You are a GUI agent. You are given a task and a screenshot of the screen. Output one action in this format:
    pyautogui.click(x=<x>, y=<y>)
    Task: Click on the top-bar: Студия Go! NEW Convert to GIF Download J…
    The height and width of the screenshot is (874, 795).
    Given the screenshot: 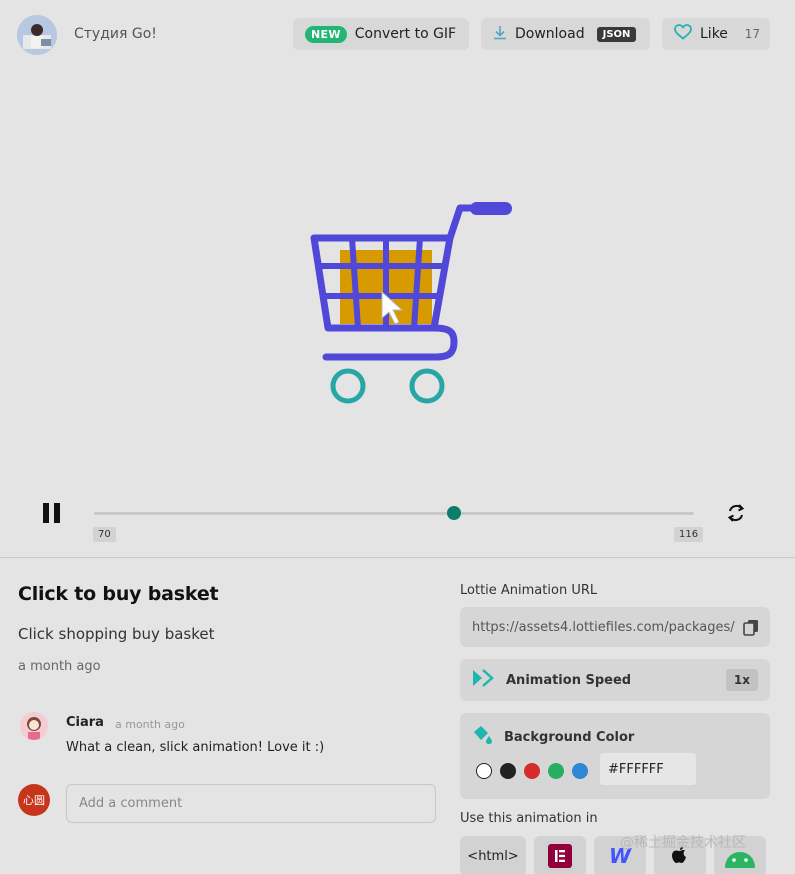 What is the action you would take?
    pyautogui.click(x=397, y=35)
    